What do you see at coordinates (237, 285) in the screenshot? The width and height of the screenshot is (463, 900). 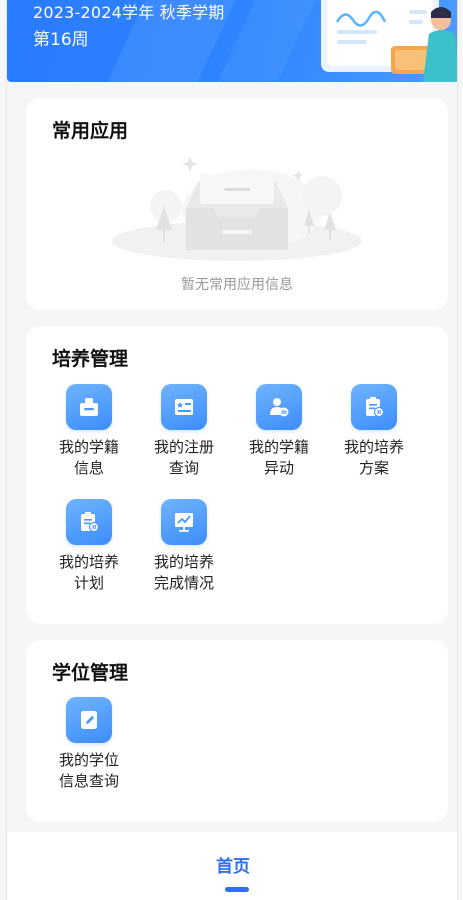 I see `empty-state-text: 暂无常用应用信息` at bounding box center [237, 285].